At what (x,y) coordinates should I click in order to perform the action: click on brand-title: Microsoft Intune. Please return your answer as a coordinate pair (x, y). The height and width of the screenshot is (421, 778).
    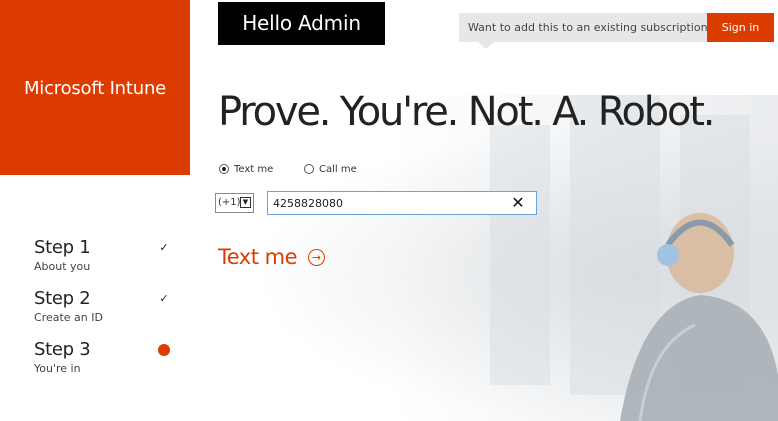
    Looking at the image, I should click on (95, 88).